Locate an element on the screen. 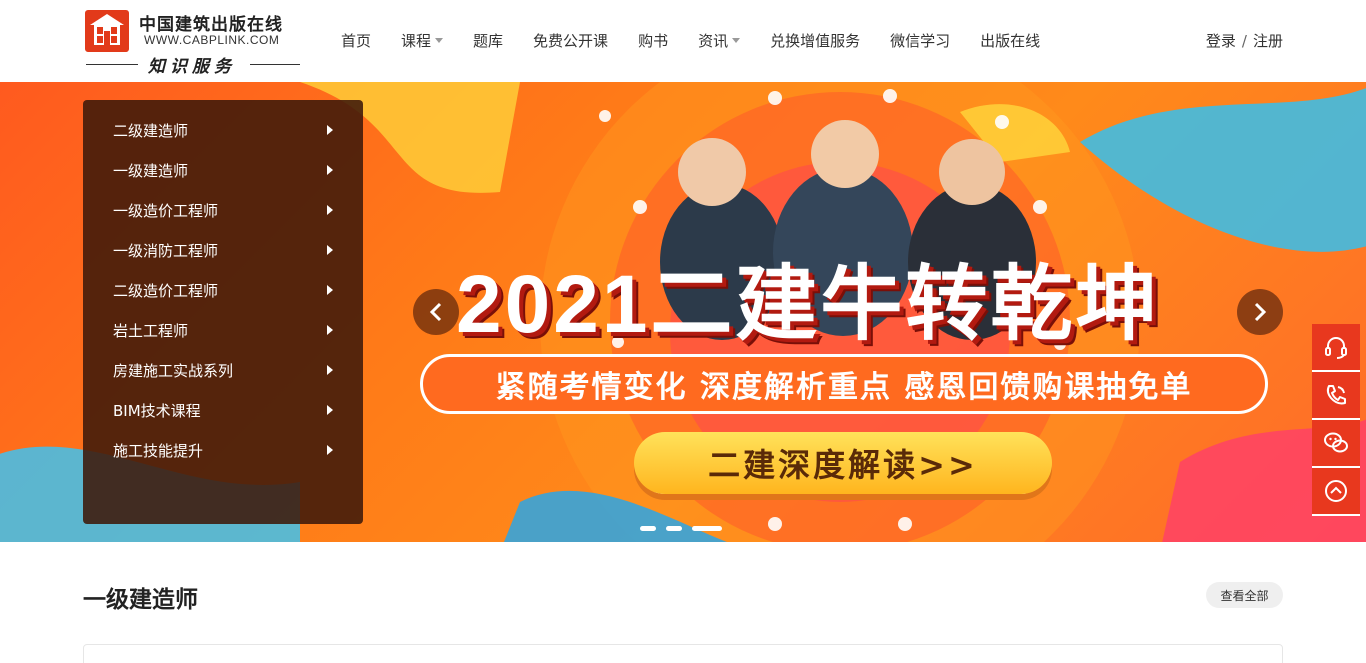 The height and width of the screenshot is (663, 1366). nav-question-bank: 题库 is located at coordinates (488, 40).